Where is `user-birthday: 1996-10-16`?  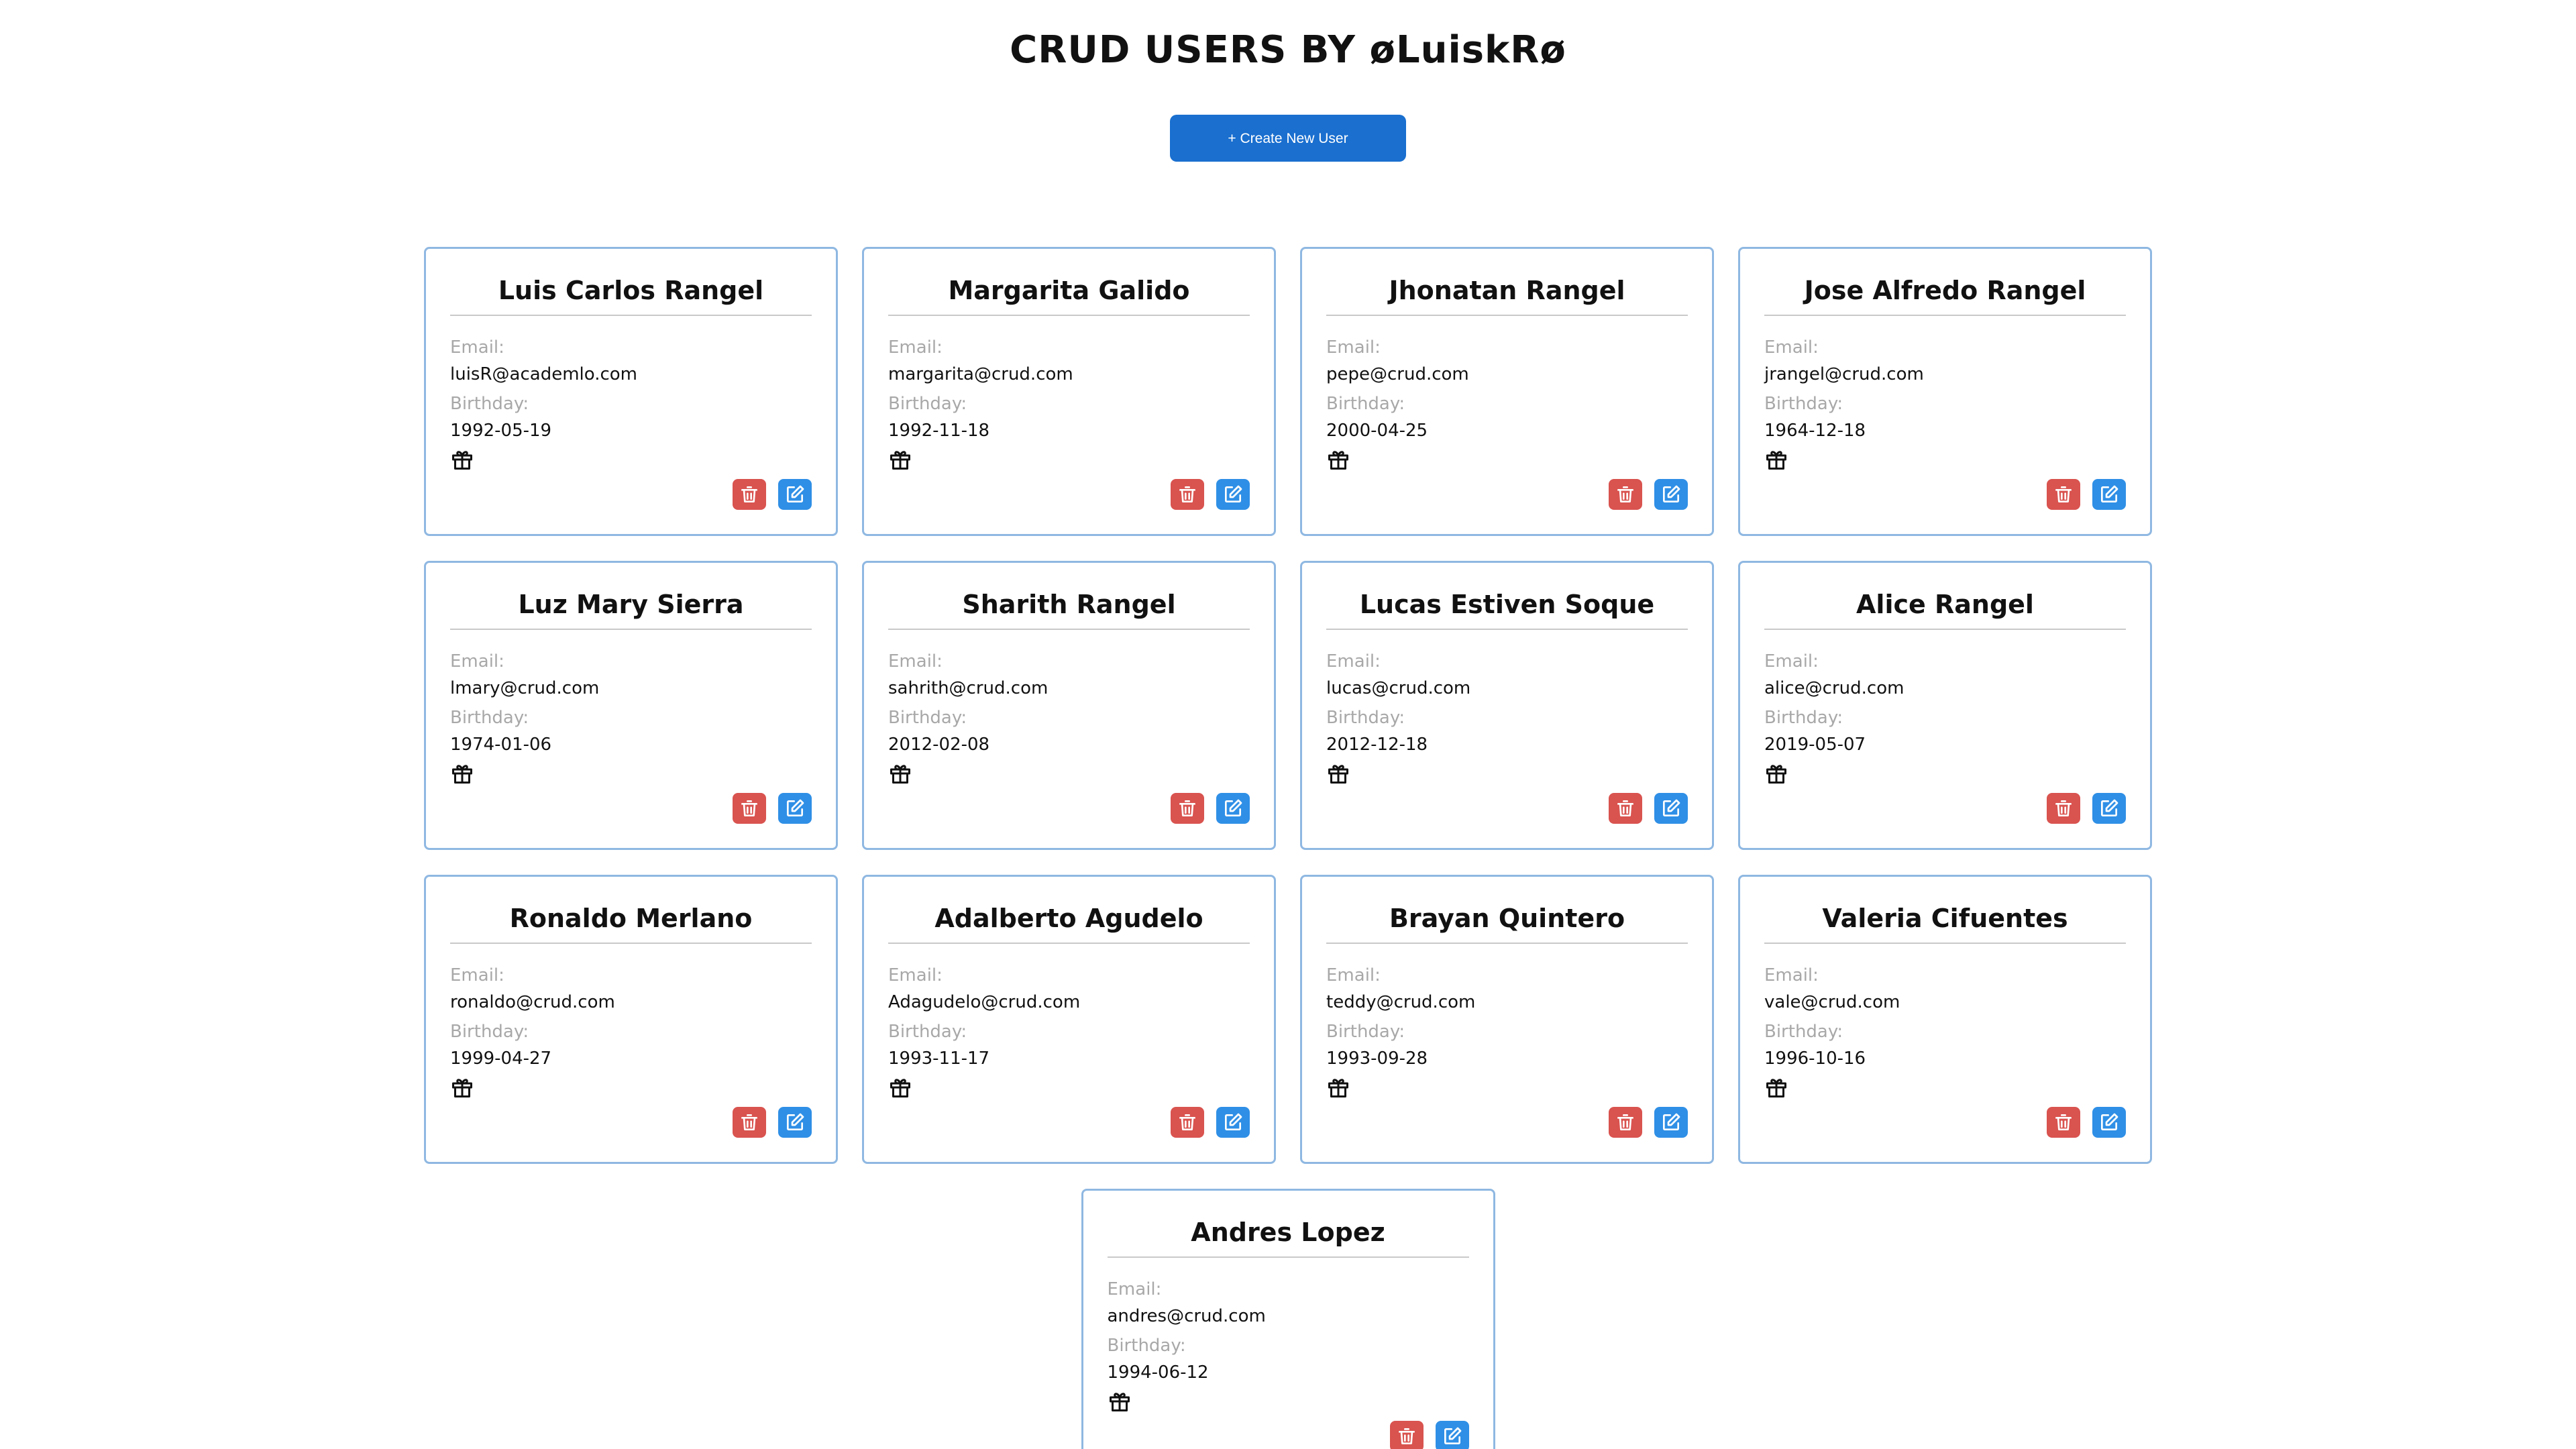 user-birthday: 1996-10-16 is located at coordinates (1815, 1059).